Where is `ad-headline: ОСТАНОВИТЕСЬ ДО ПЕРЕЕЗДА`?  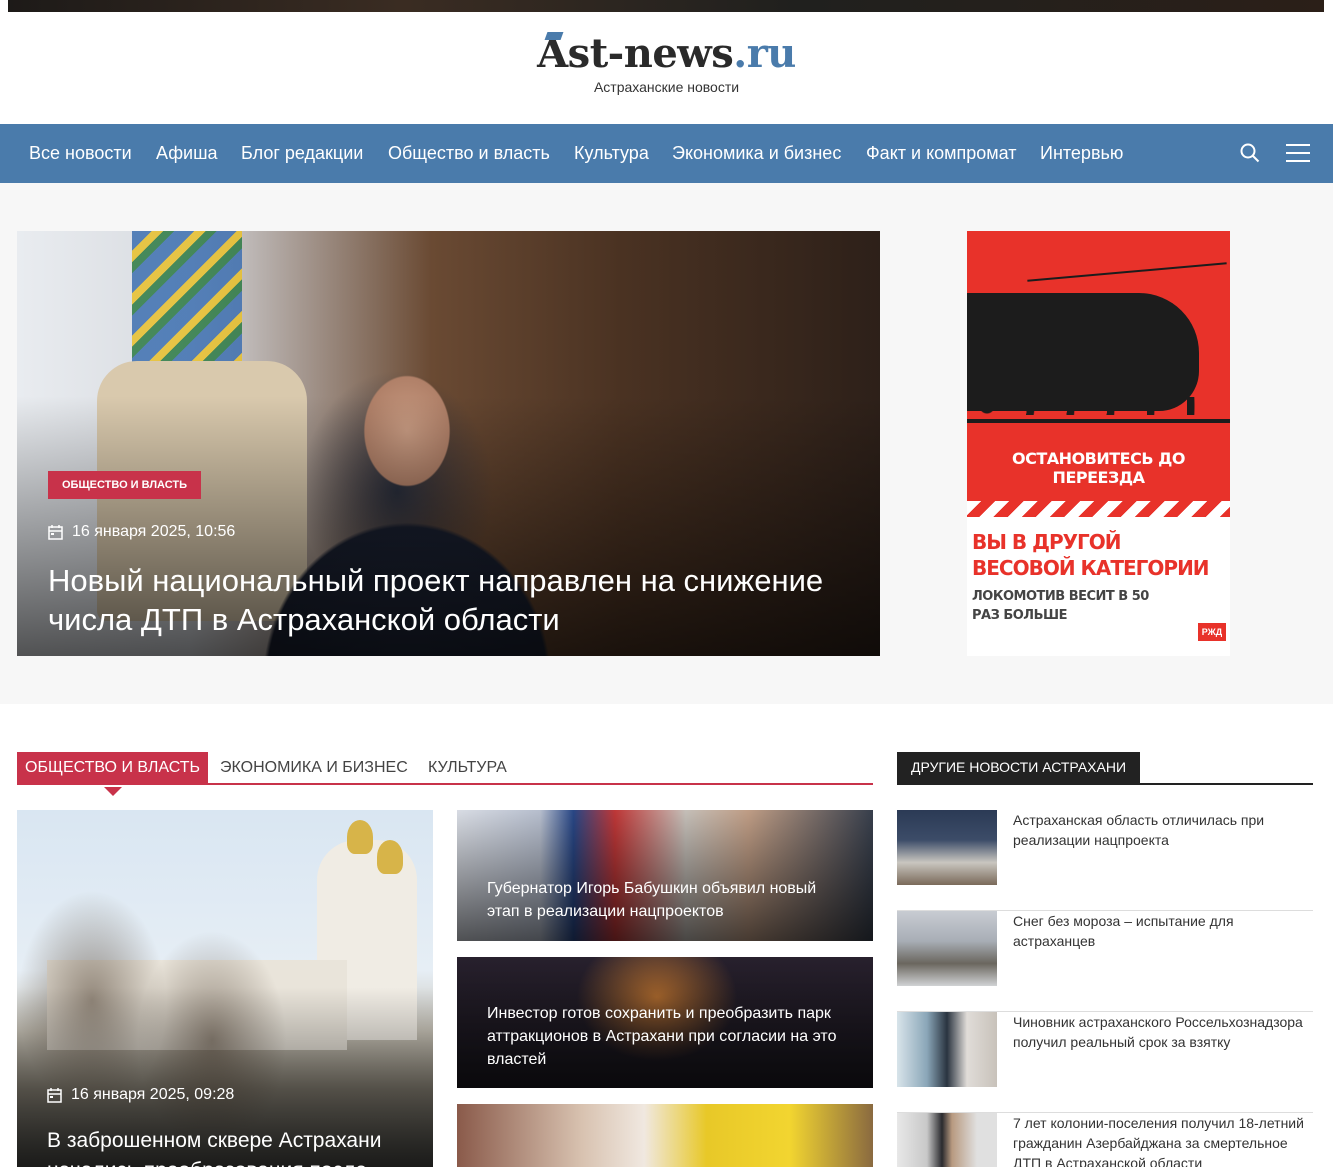 ad-headline: ОСТАНОВИТЕСЬ ДО ПЕРЕЕЗДА is located at coordinates (1098, 468).